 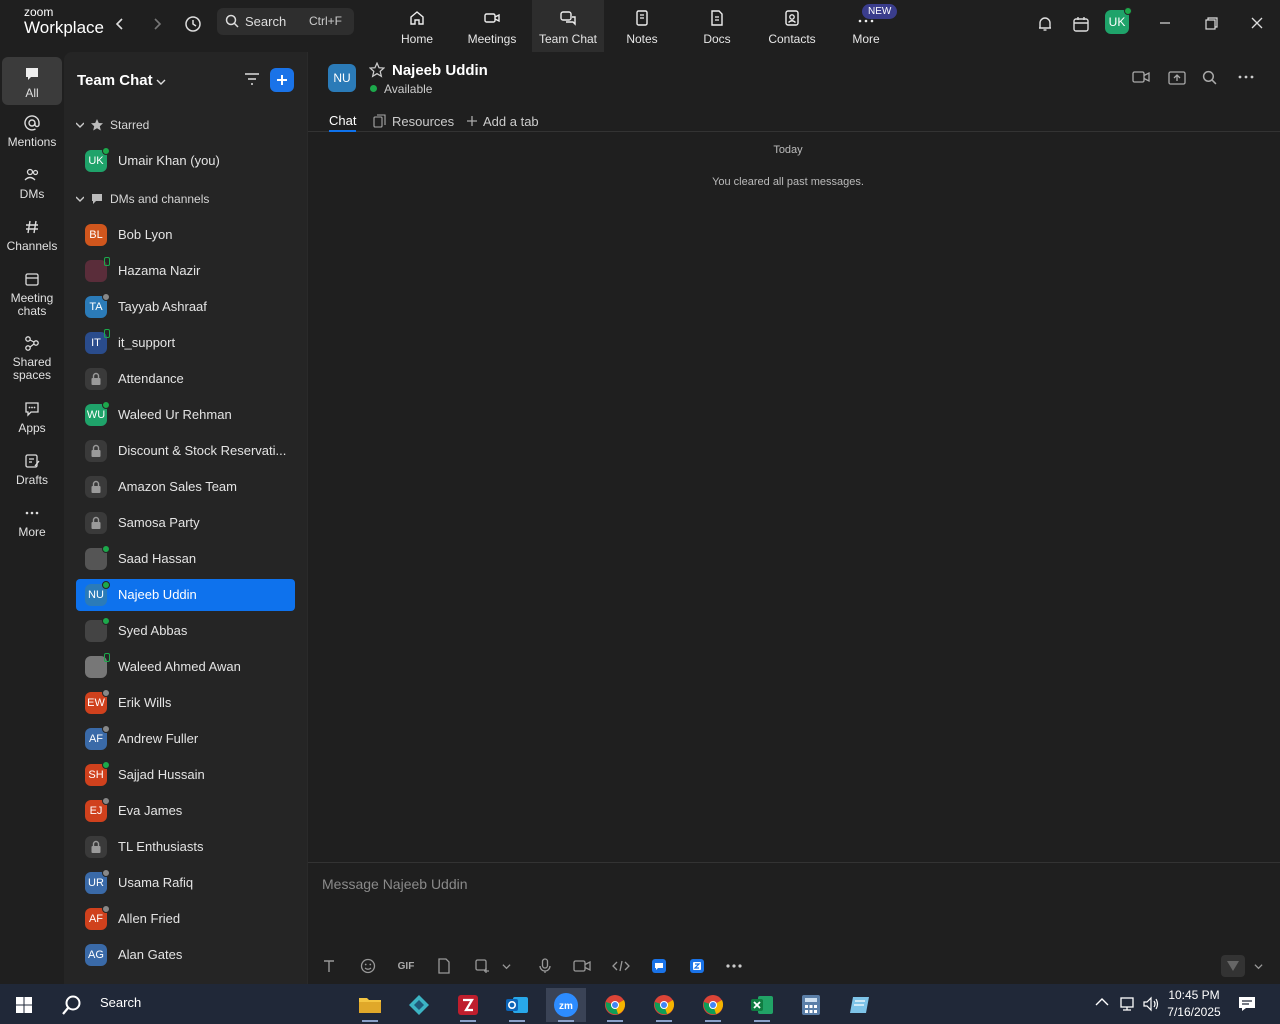 I want to click on excel-icon, so click(x=762, y=1005).